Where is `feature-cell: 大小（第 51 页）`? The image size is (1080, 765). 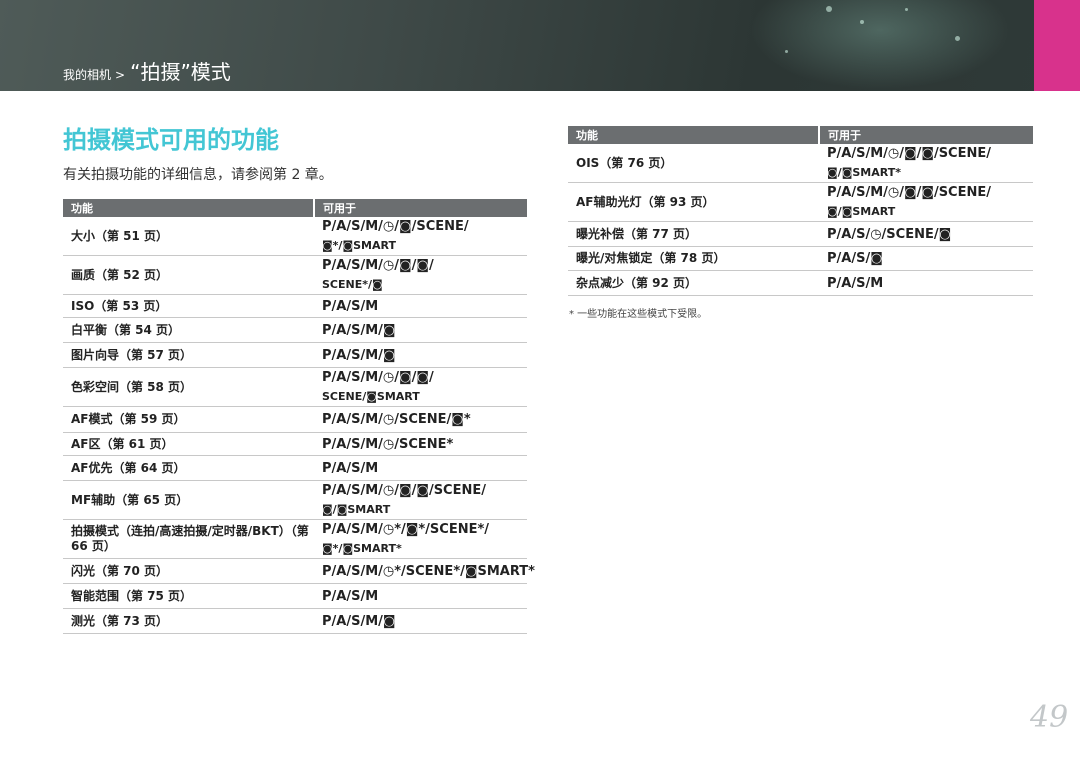 feature-cell: 大小（第 51 页） is located at coordinates (188, 236).